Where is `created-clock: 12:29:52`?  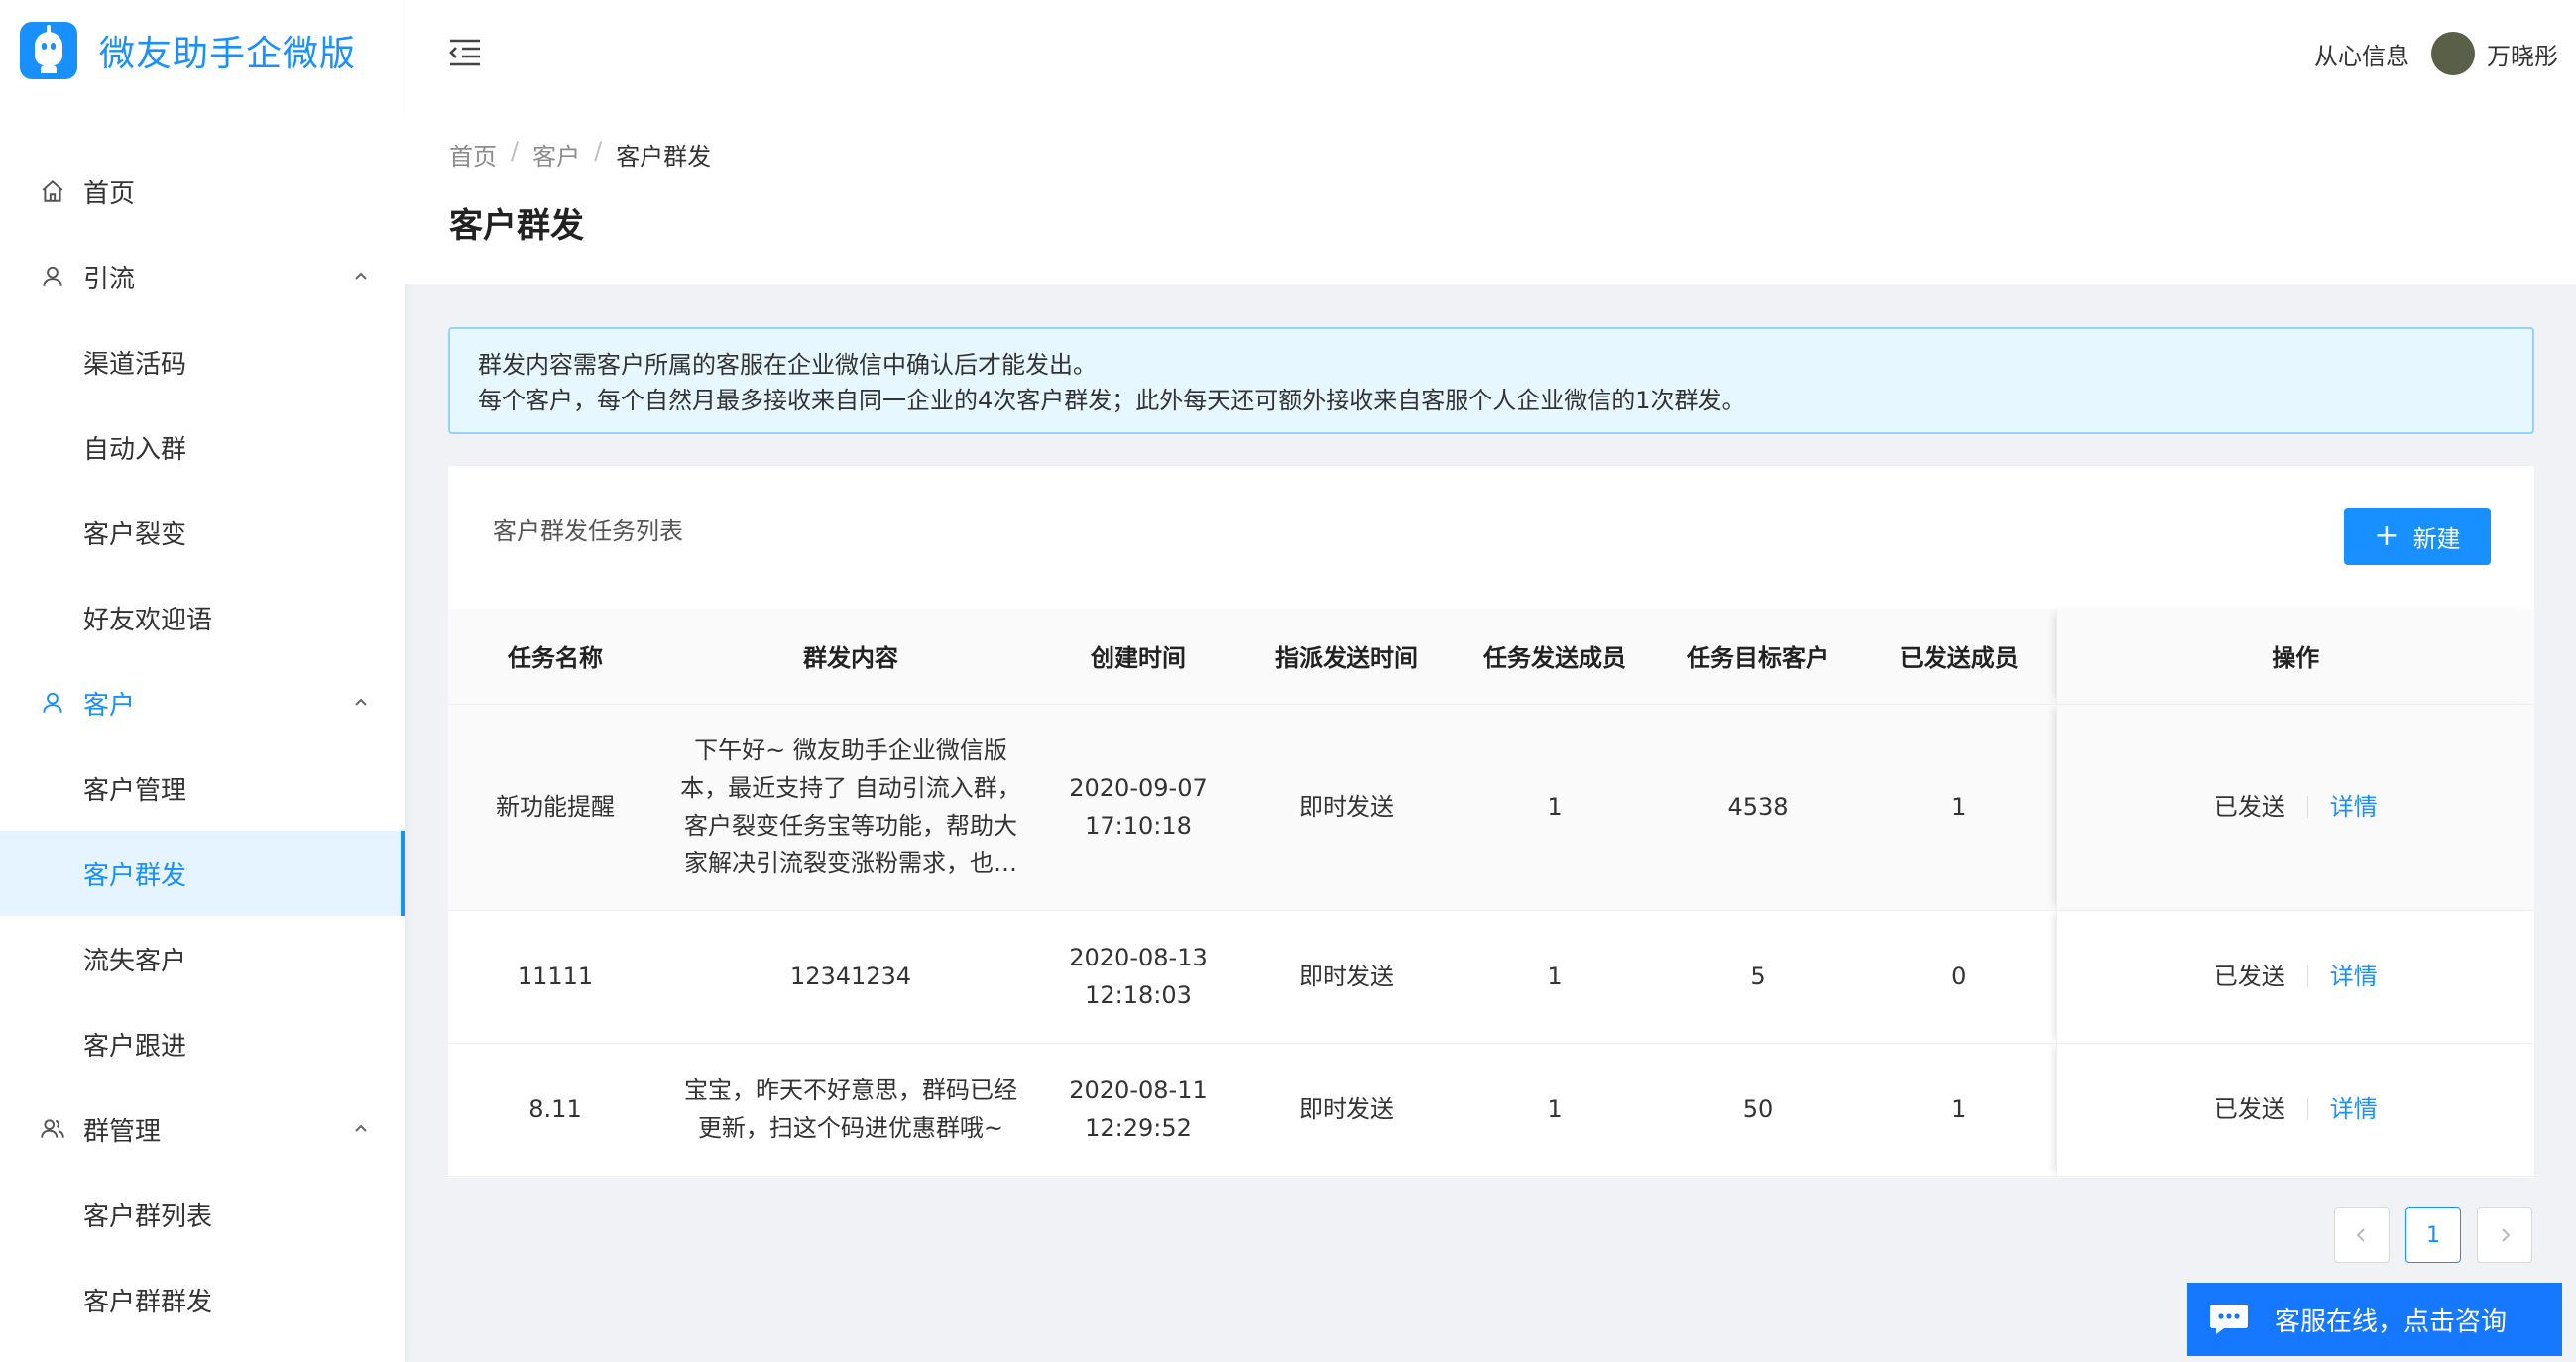
created-clock: 12:29:52 is located at coordinates (1139, 1128).